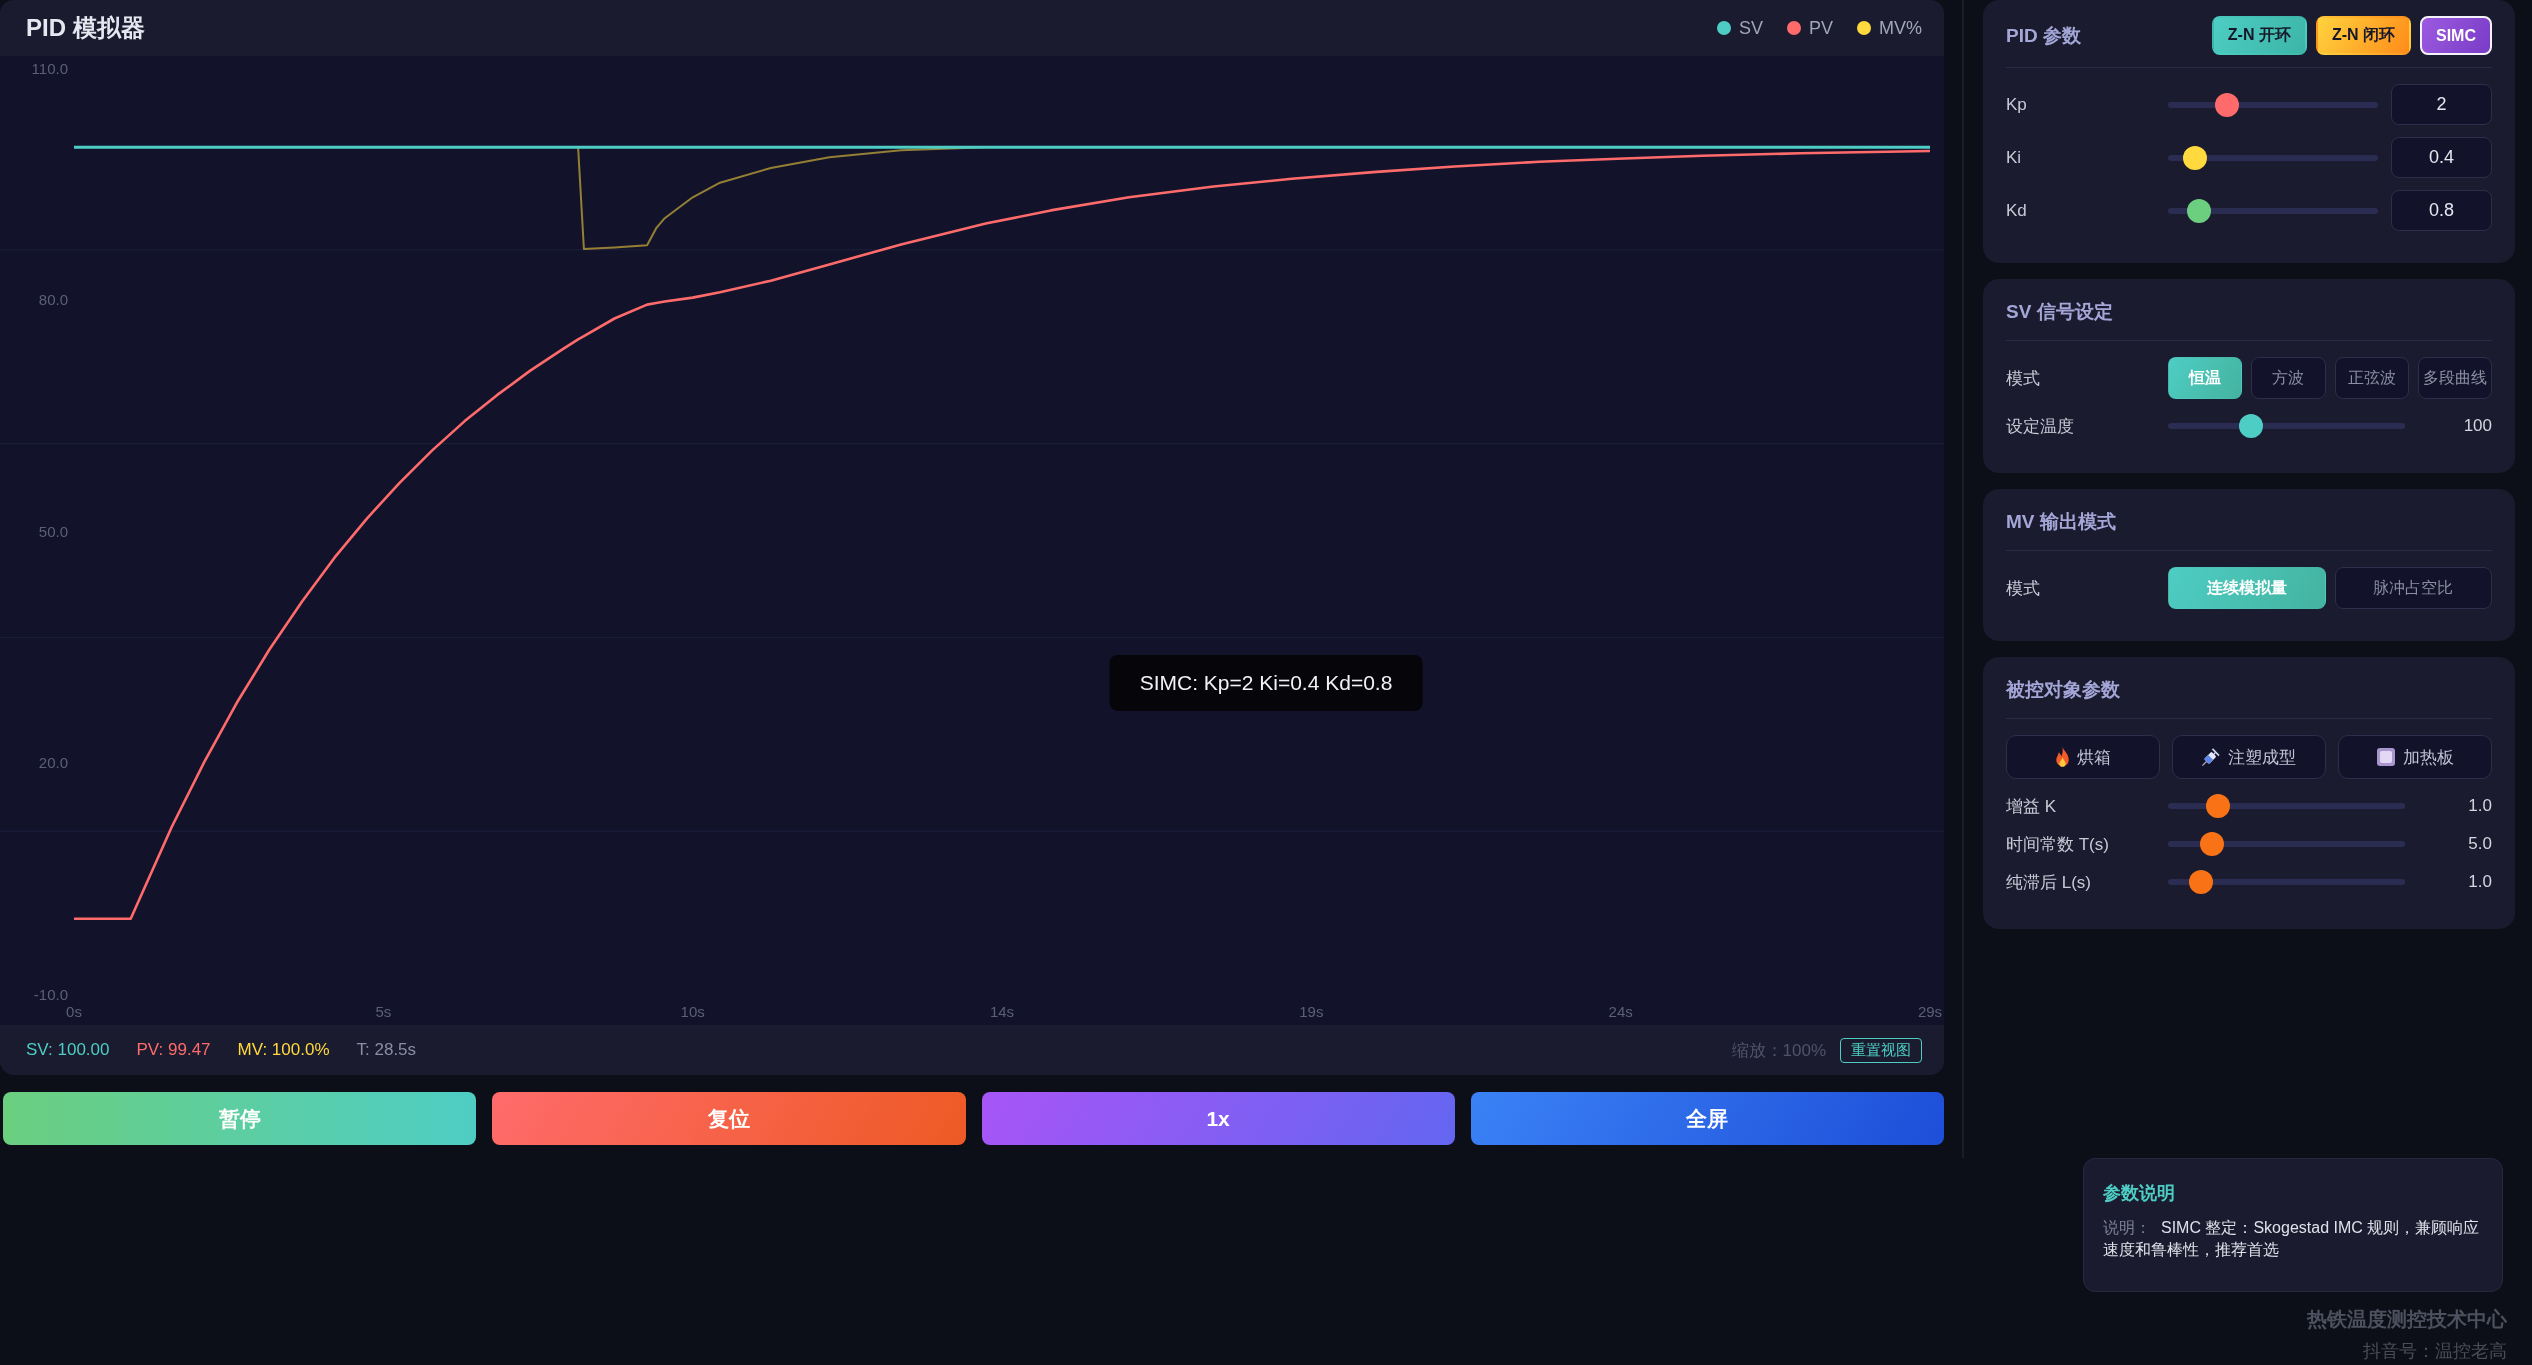 This screenshot has height=1365, width=2532. I want to click on axis-label: 10s, so click(692, 1011).